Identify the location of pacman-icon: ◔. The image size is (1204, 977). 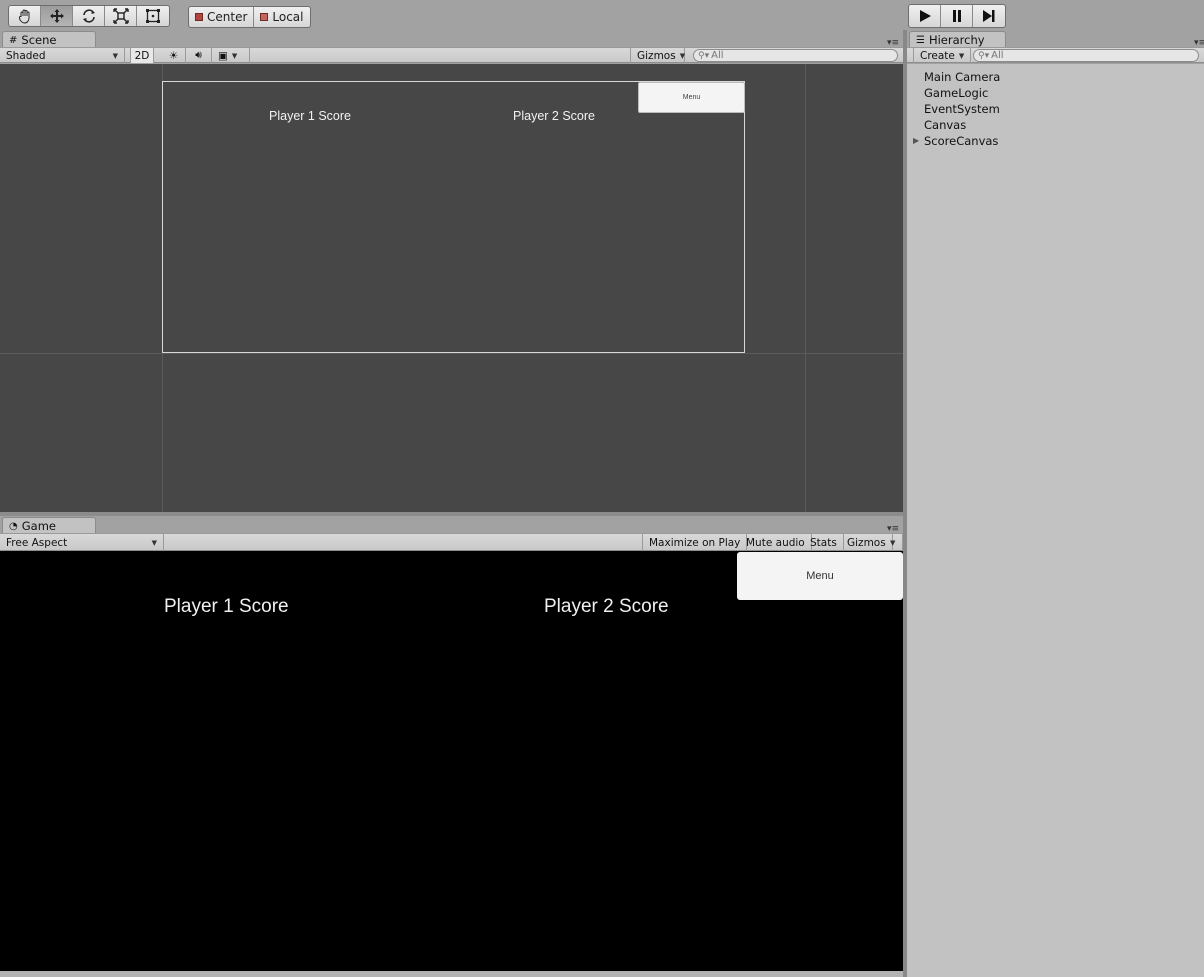
(13, 526).